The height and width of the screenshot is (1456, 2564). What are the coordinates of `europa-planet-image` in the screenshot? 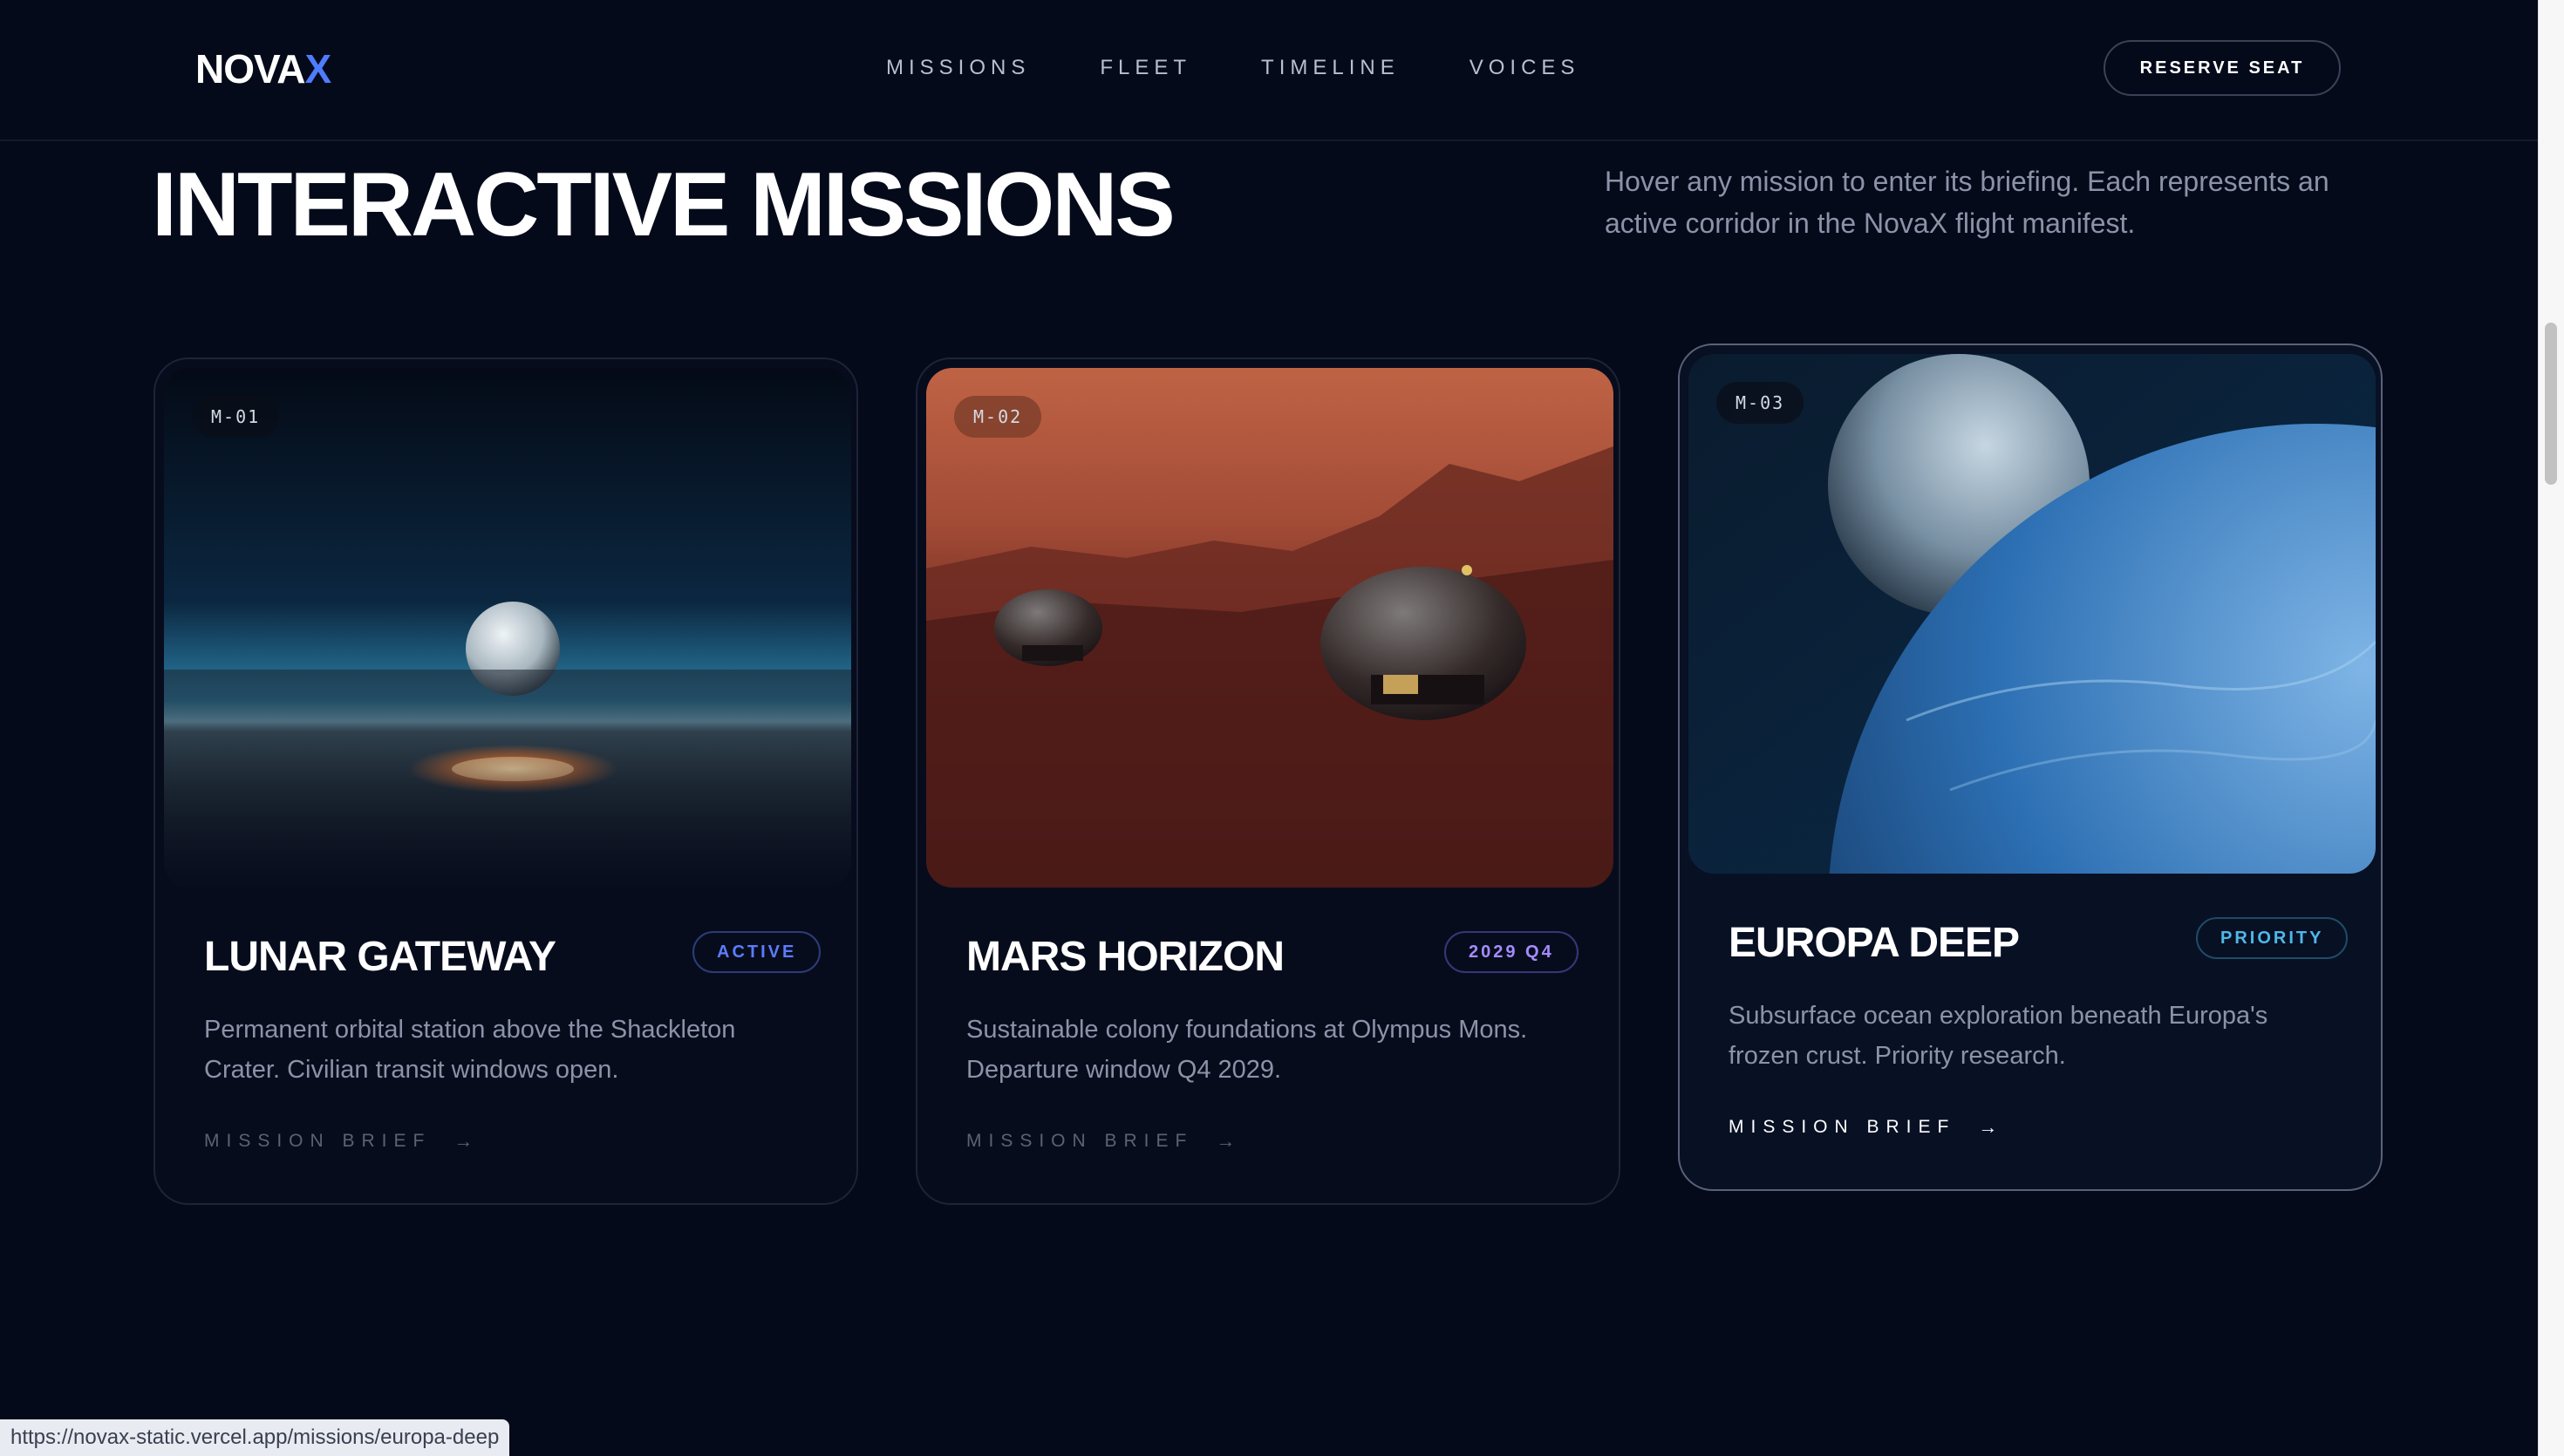 It's located at (2032, 614).